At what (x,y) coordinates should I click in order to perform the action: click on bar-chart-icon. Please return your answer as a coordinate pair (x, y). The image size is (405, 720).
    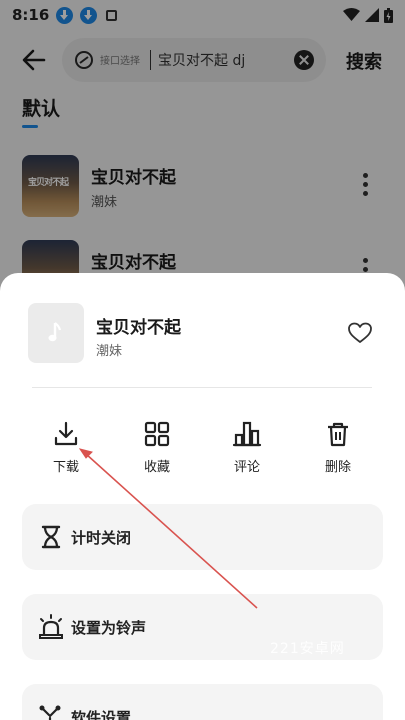
    Looking at the image, I should click on (247, 434).